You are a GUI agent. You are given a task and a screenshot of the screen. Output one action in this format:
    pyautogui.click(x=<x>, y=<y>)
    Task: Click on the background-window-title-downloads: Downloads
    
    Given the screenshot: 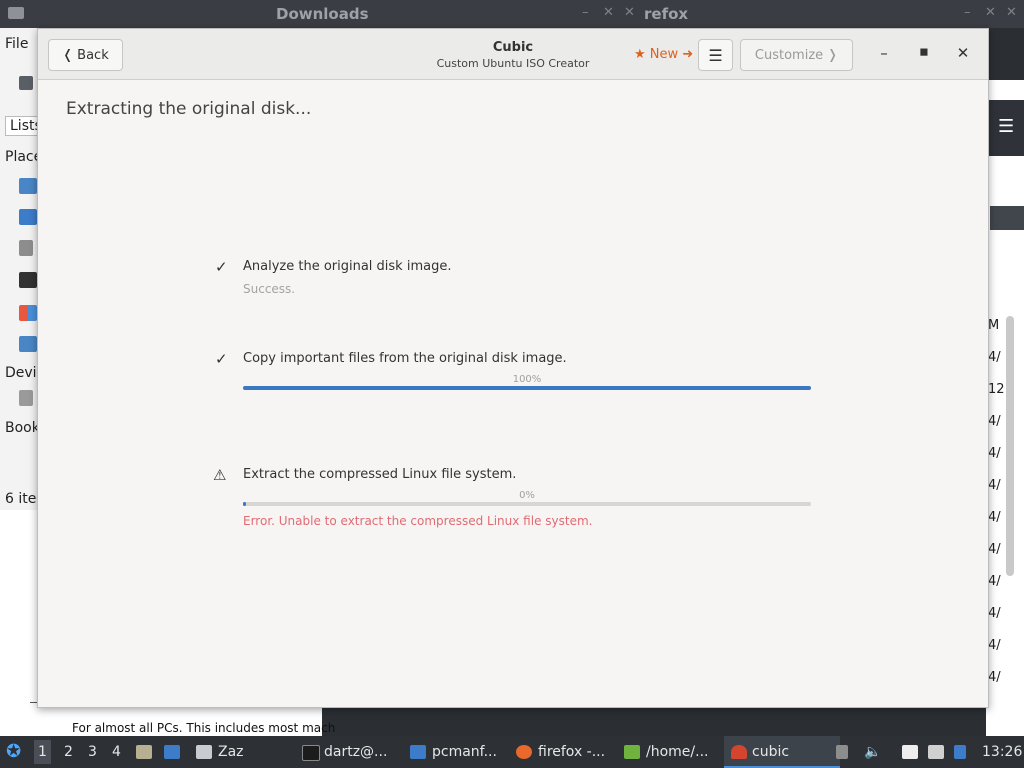 What is the action you would take?
    pyautogui.click(x=322, y=14)
    